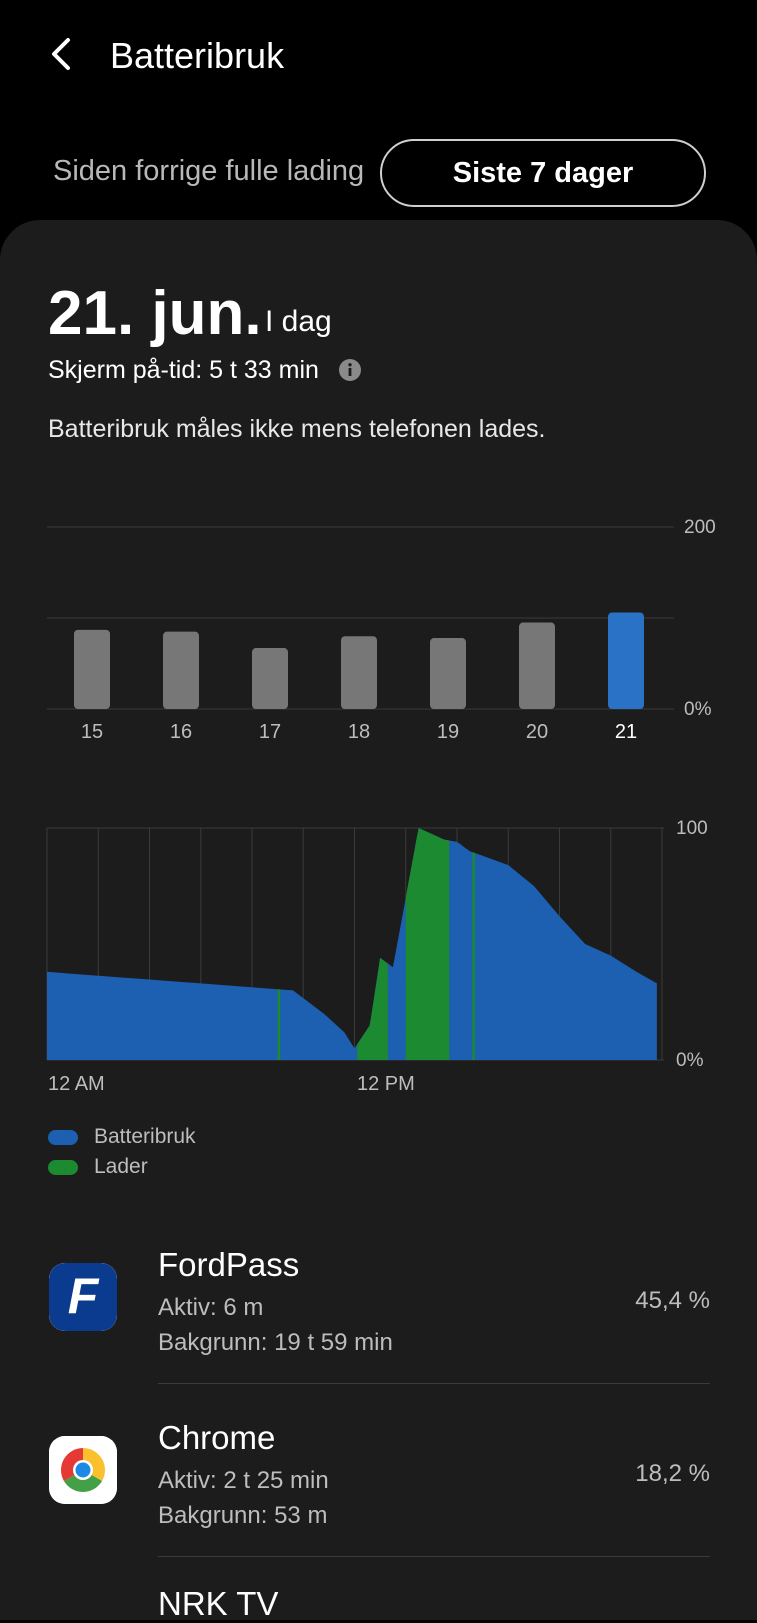 Image resolution: width=757 pixels, height=1623 pixels. I want to click on back-button, so click(64, 54).